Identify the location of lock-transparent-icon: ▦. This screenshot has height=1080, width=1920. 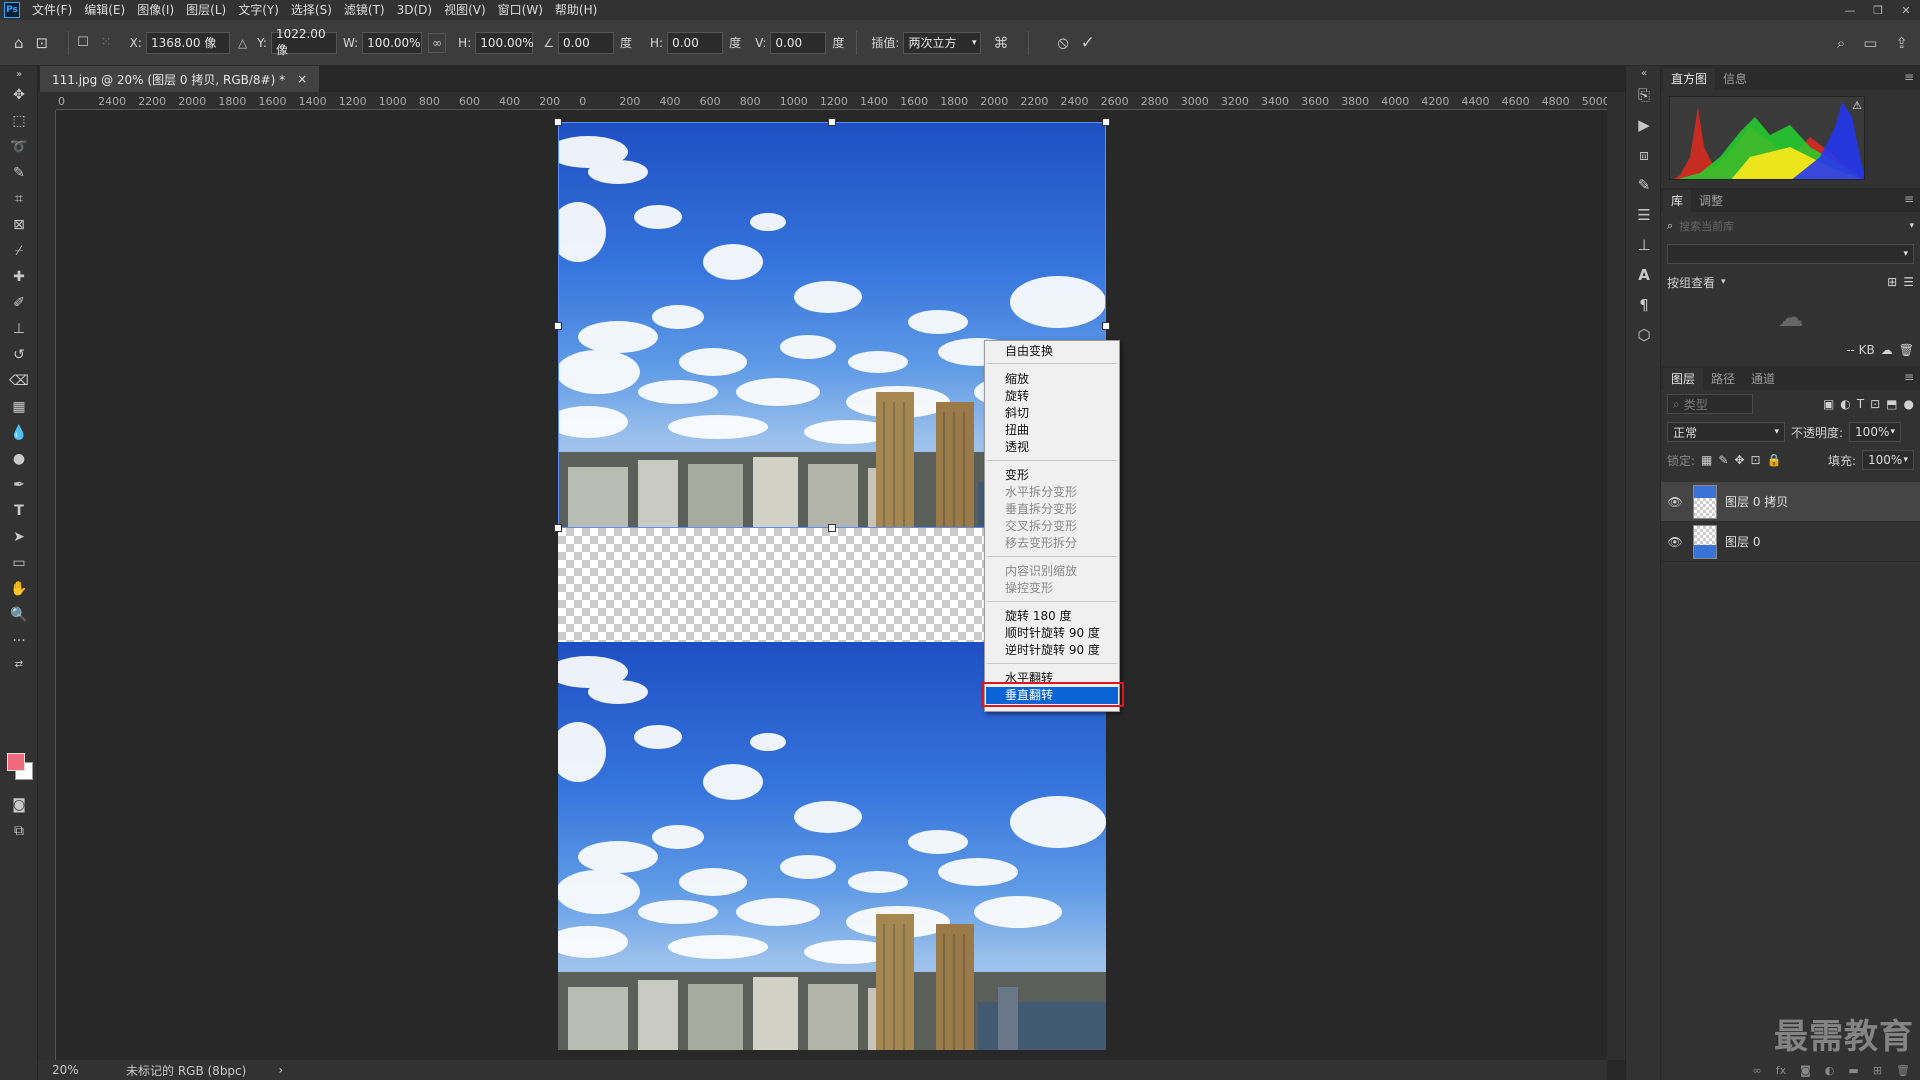
(1706, 460).